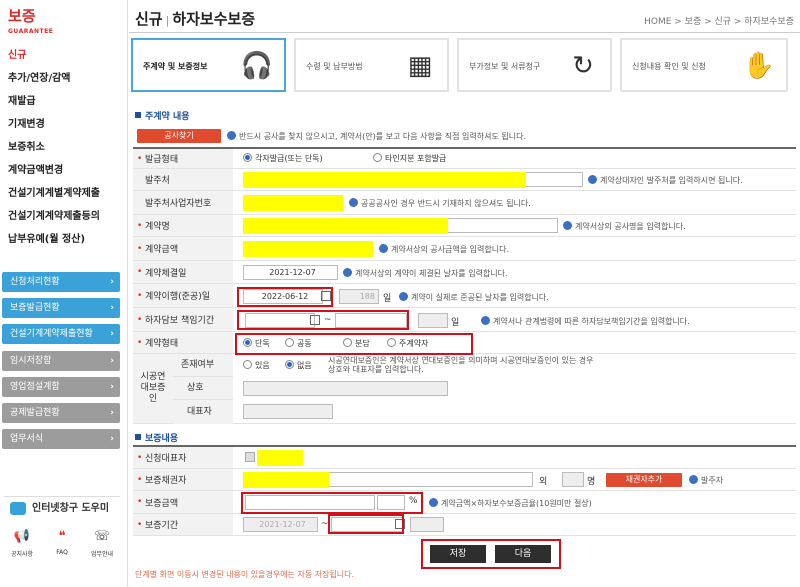 The width and height of the screenshot is (800, 587). I want to click on radio-exists-no: 없음, so click(298, 365).